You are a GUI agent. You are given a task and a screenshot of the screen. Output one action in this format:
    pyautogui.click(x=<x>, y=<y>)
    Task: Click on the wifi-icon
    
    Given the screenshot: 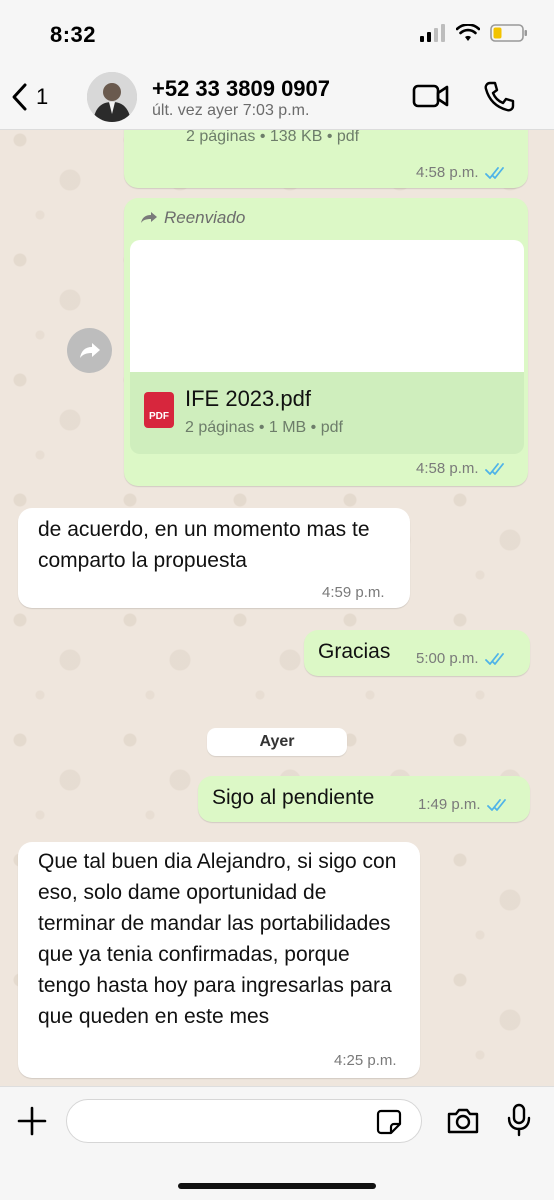 What is the action you would take?
    pyautogui.click(x=468, y=32)
    